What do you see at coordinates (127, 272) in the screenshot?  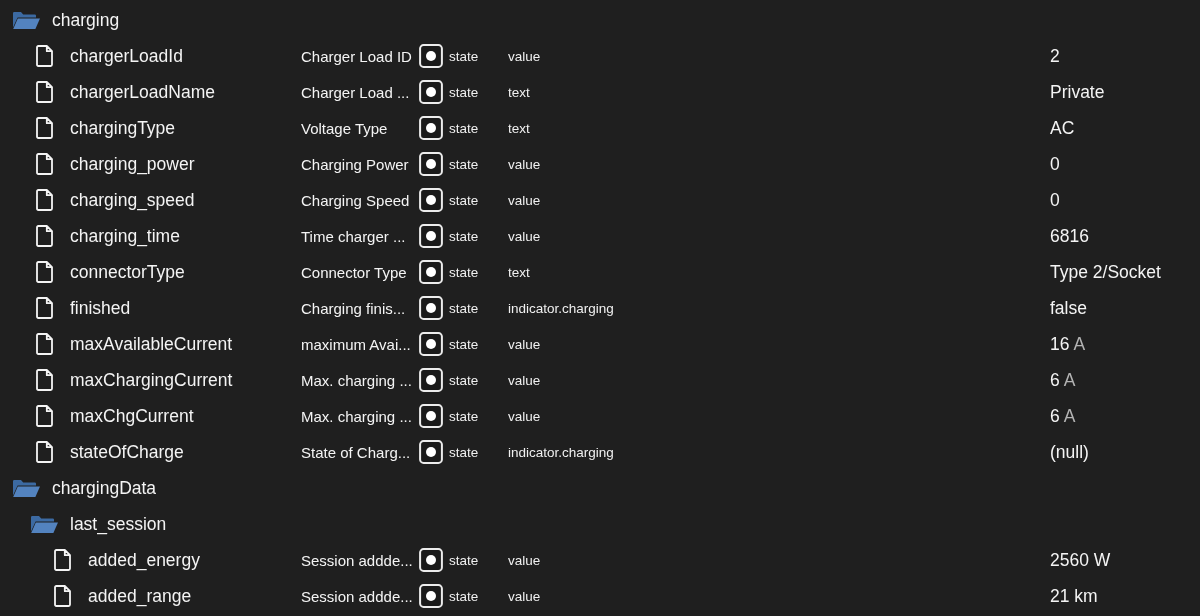 I see `object-name: connectorType` at bounding box center [127, 272].